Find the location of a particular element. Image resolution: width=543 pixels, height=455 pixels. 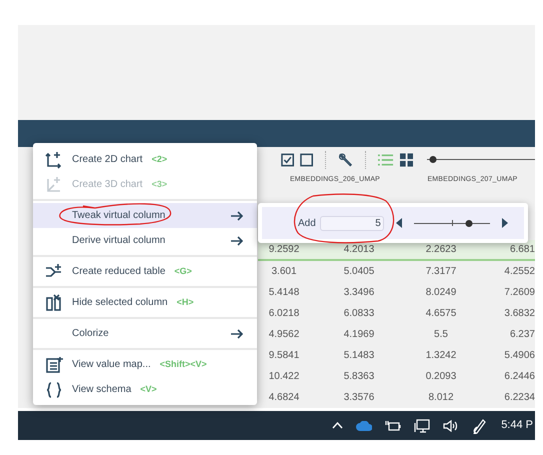

value-slider is located at coordinates (452, 223).